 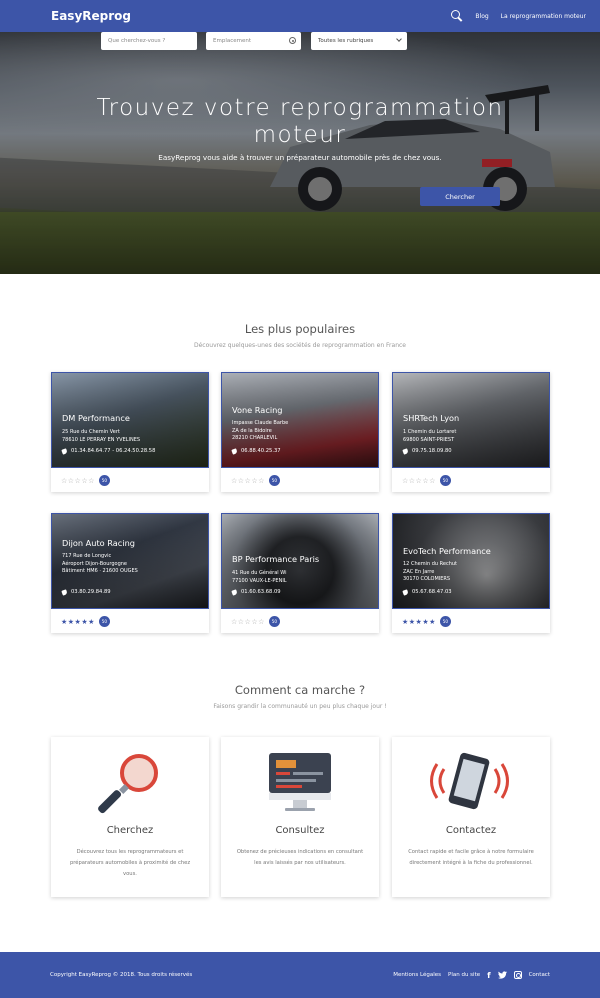 I want to click on company-address: 41 Rue du Général Wi 77100 VAUX-LE-PENIL, so click(x=259, y=577).